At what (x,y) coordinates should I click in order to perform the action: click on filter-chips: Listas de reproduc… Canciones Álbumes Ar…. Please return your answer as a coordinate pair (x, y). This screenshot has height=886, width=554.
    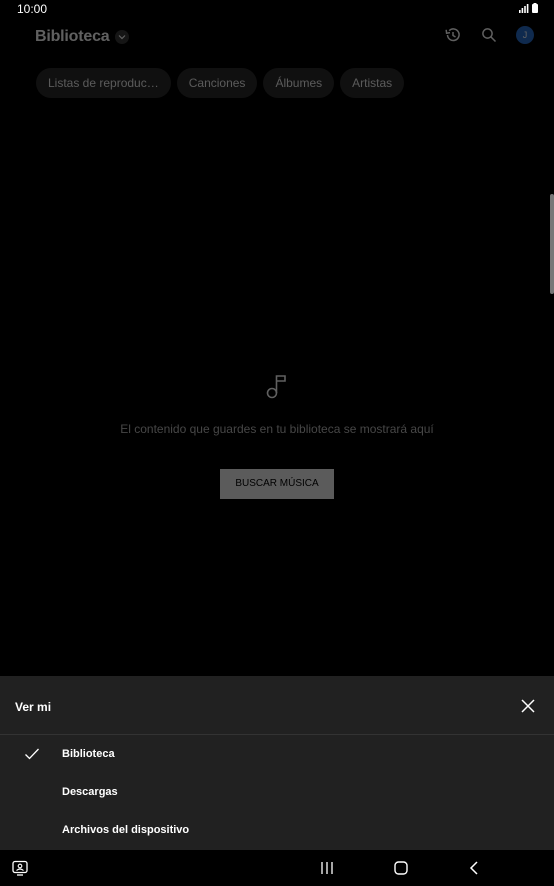
    Looking at the image, I should click on (220, 83).